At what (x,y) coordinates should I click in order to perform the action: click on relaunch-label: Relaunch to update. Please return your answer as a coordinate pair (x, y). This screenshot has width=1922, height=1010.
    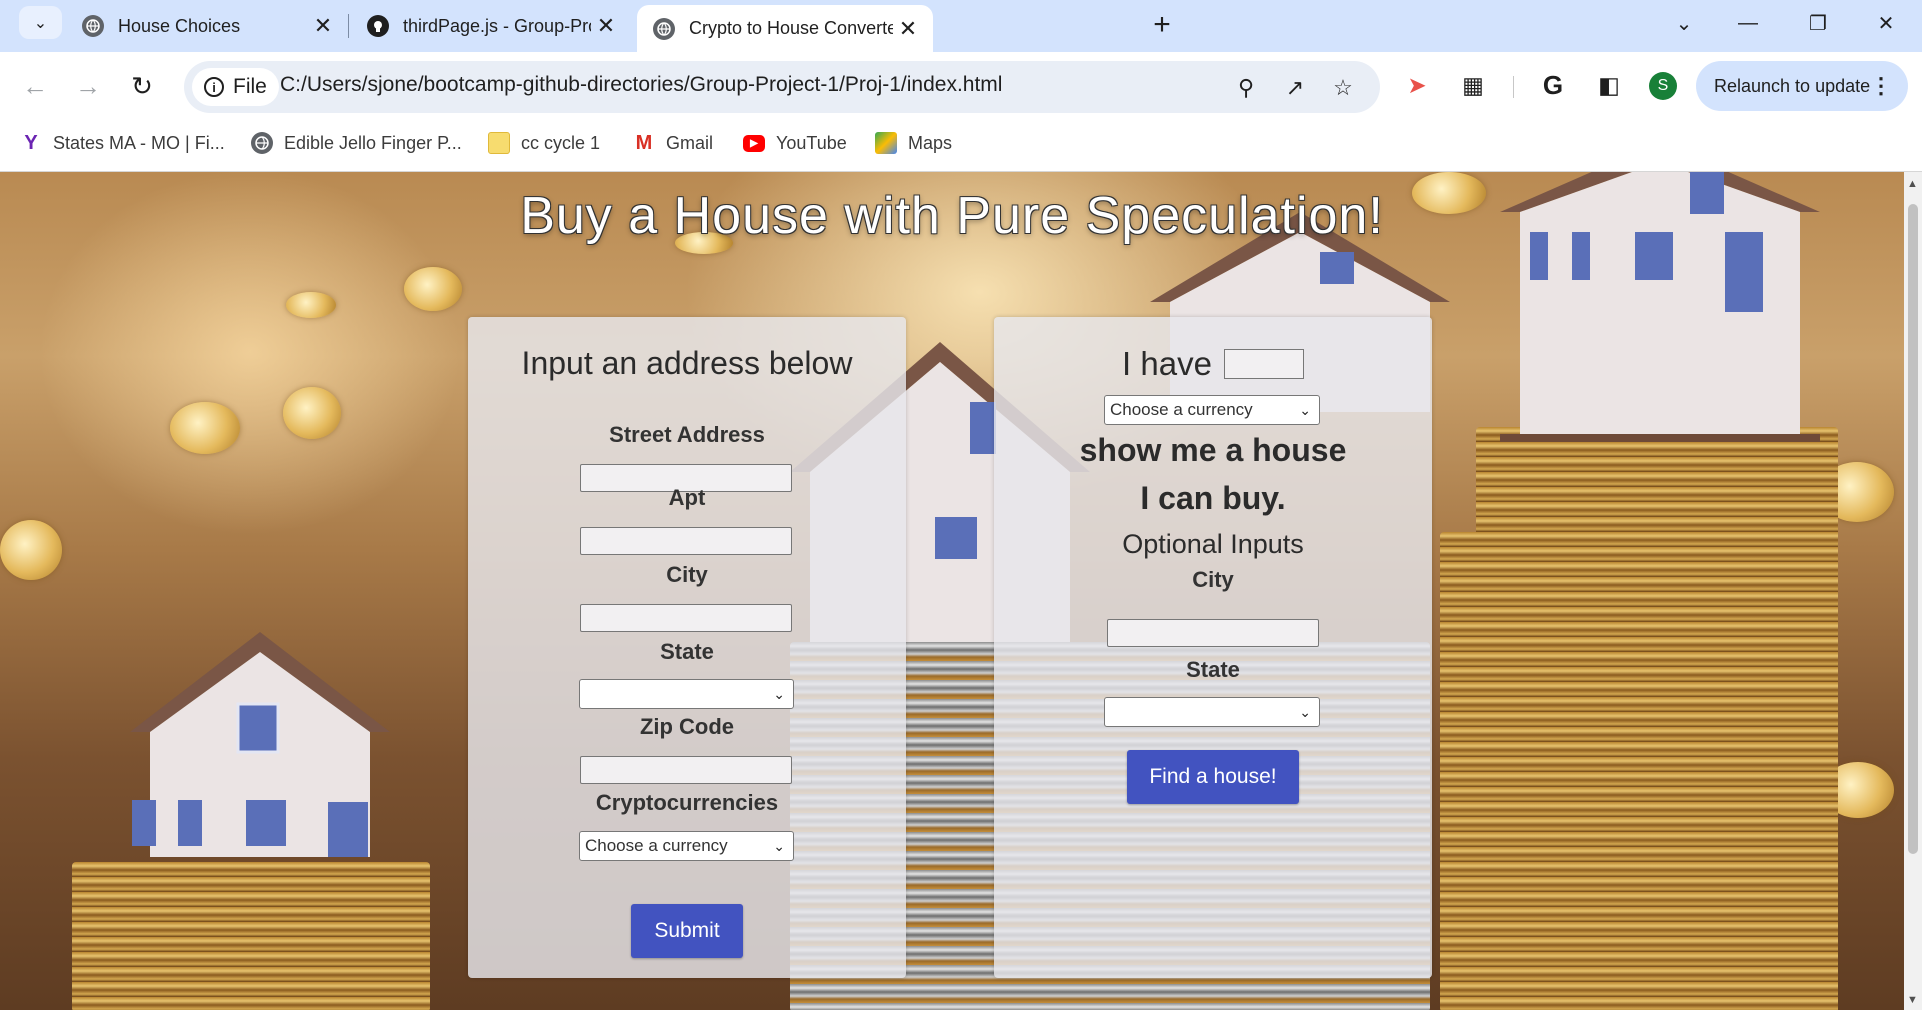
    Looking at the image, I should click on (1792, 85).